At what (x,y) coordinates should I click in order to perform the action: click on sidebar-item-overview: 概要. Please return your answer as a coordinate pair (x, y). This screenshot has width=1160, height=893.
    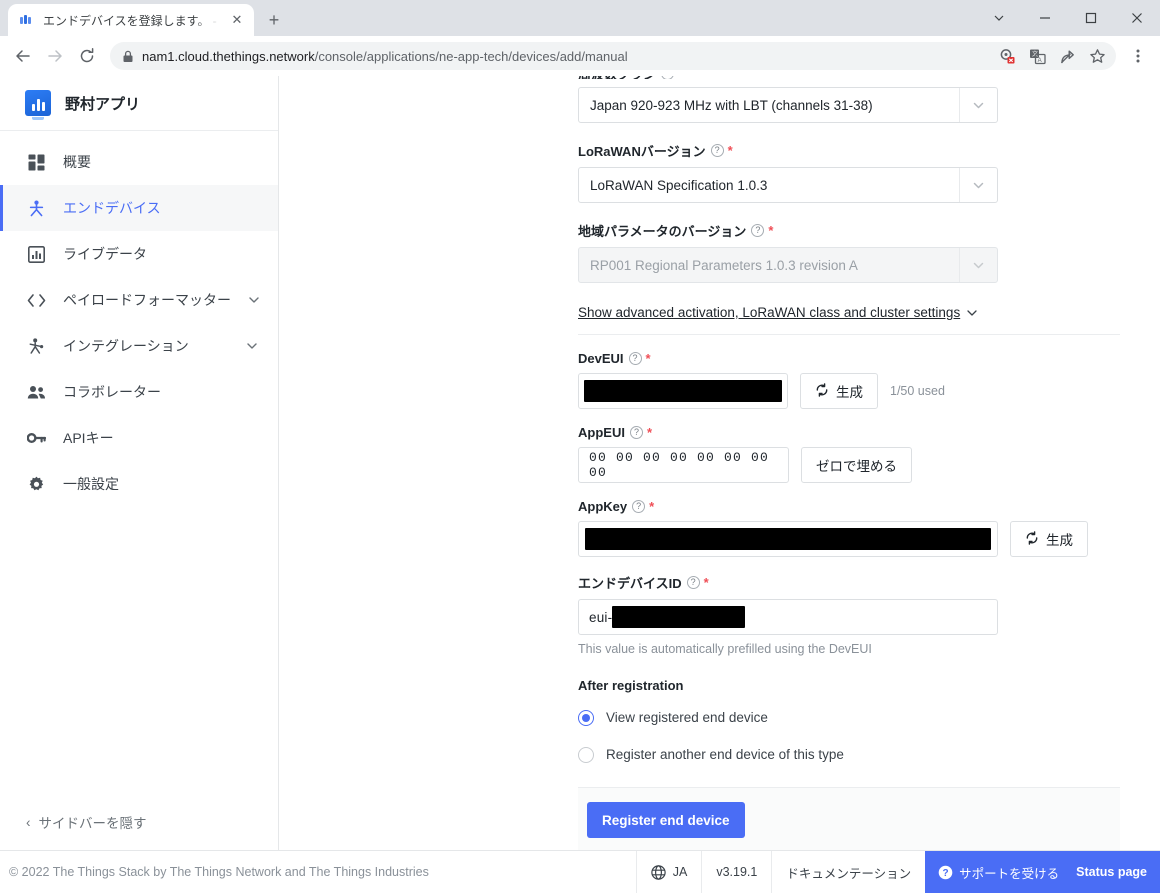
    Looking at the image, I should click on (139, 162).